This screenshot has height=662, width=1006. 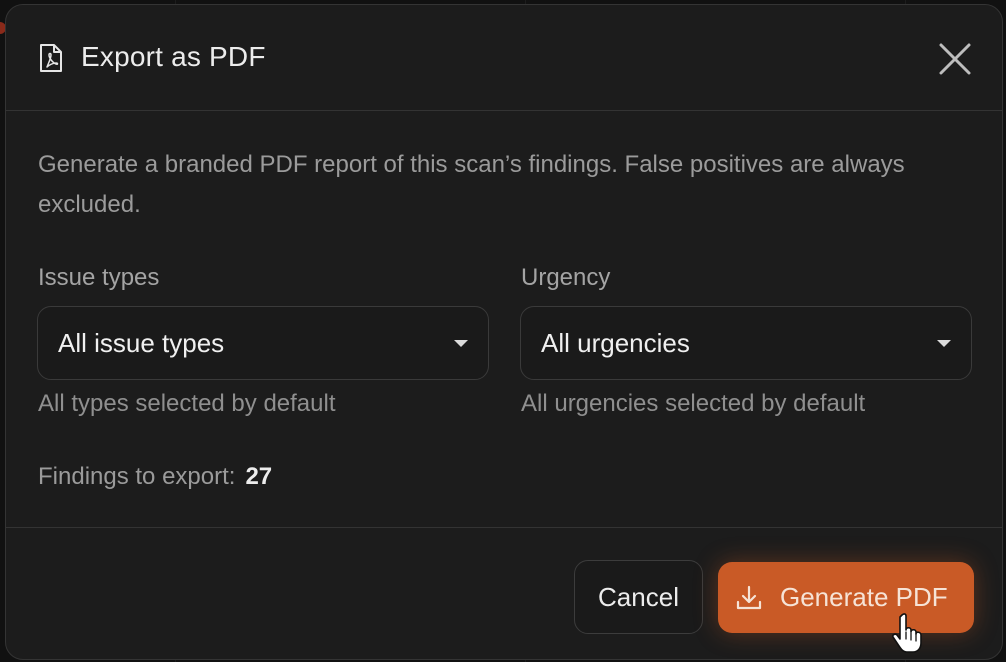 What do you see at coordinates (263, 343) in the screenshot?
I see `issue-types-select: All issue types` at bounding box center [263, 343].